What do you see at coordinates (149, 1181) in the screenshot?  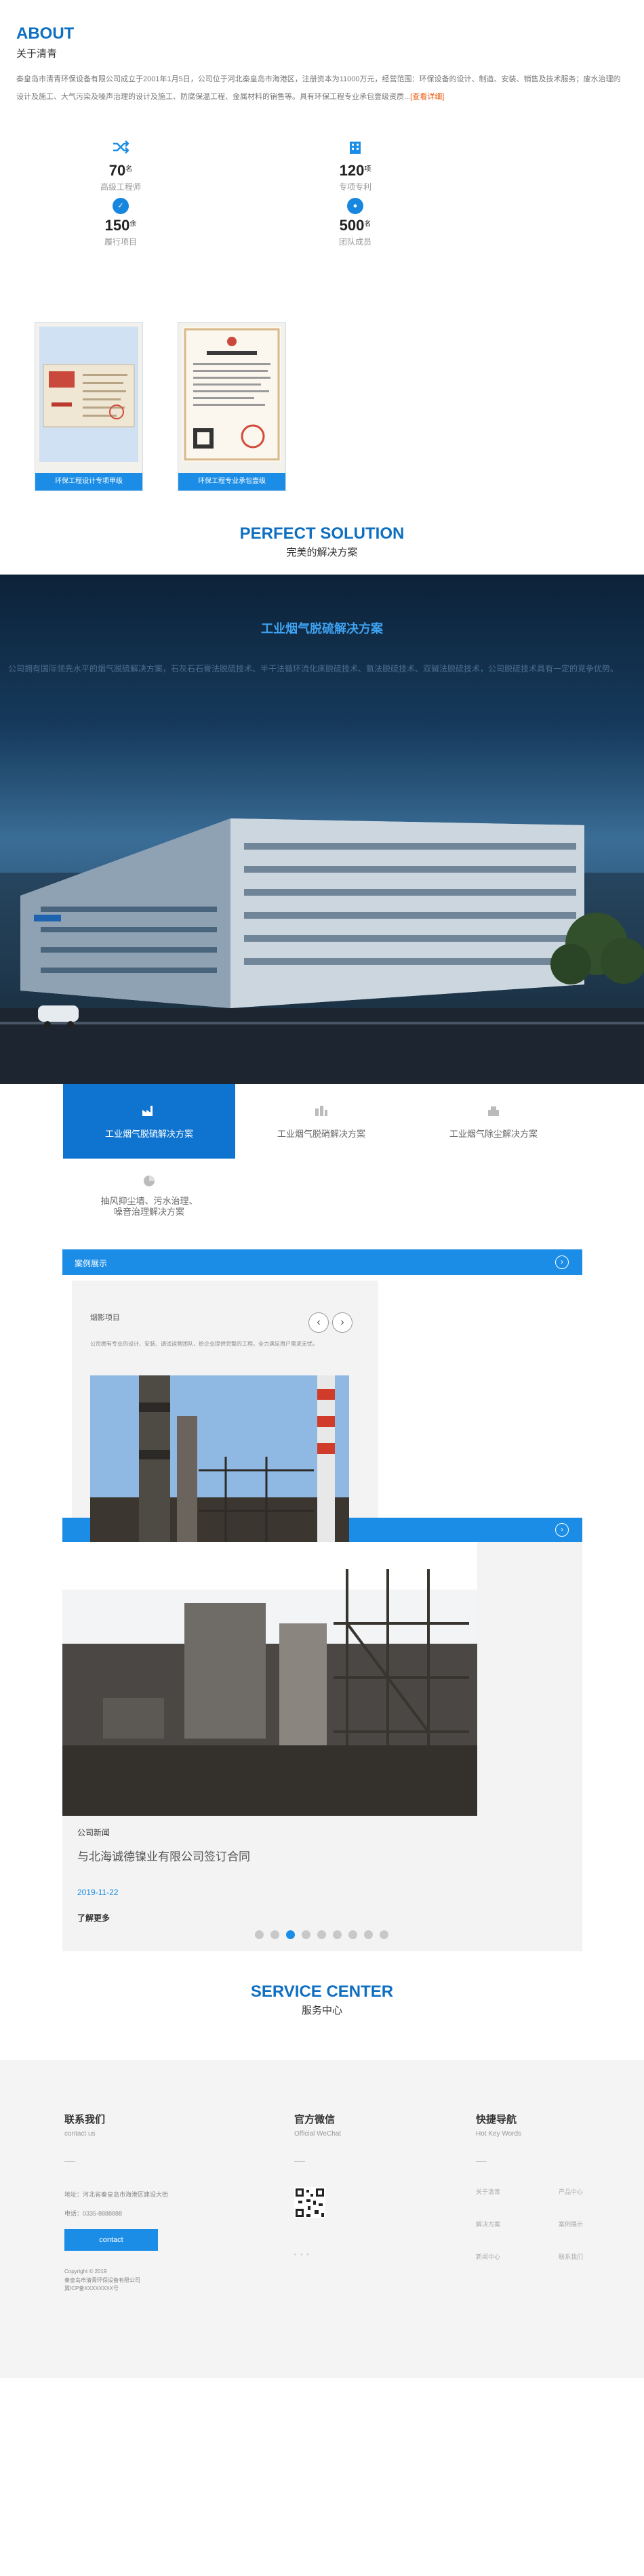 I see `pie-icon` at bounding box center [149, 1181].